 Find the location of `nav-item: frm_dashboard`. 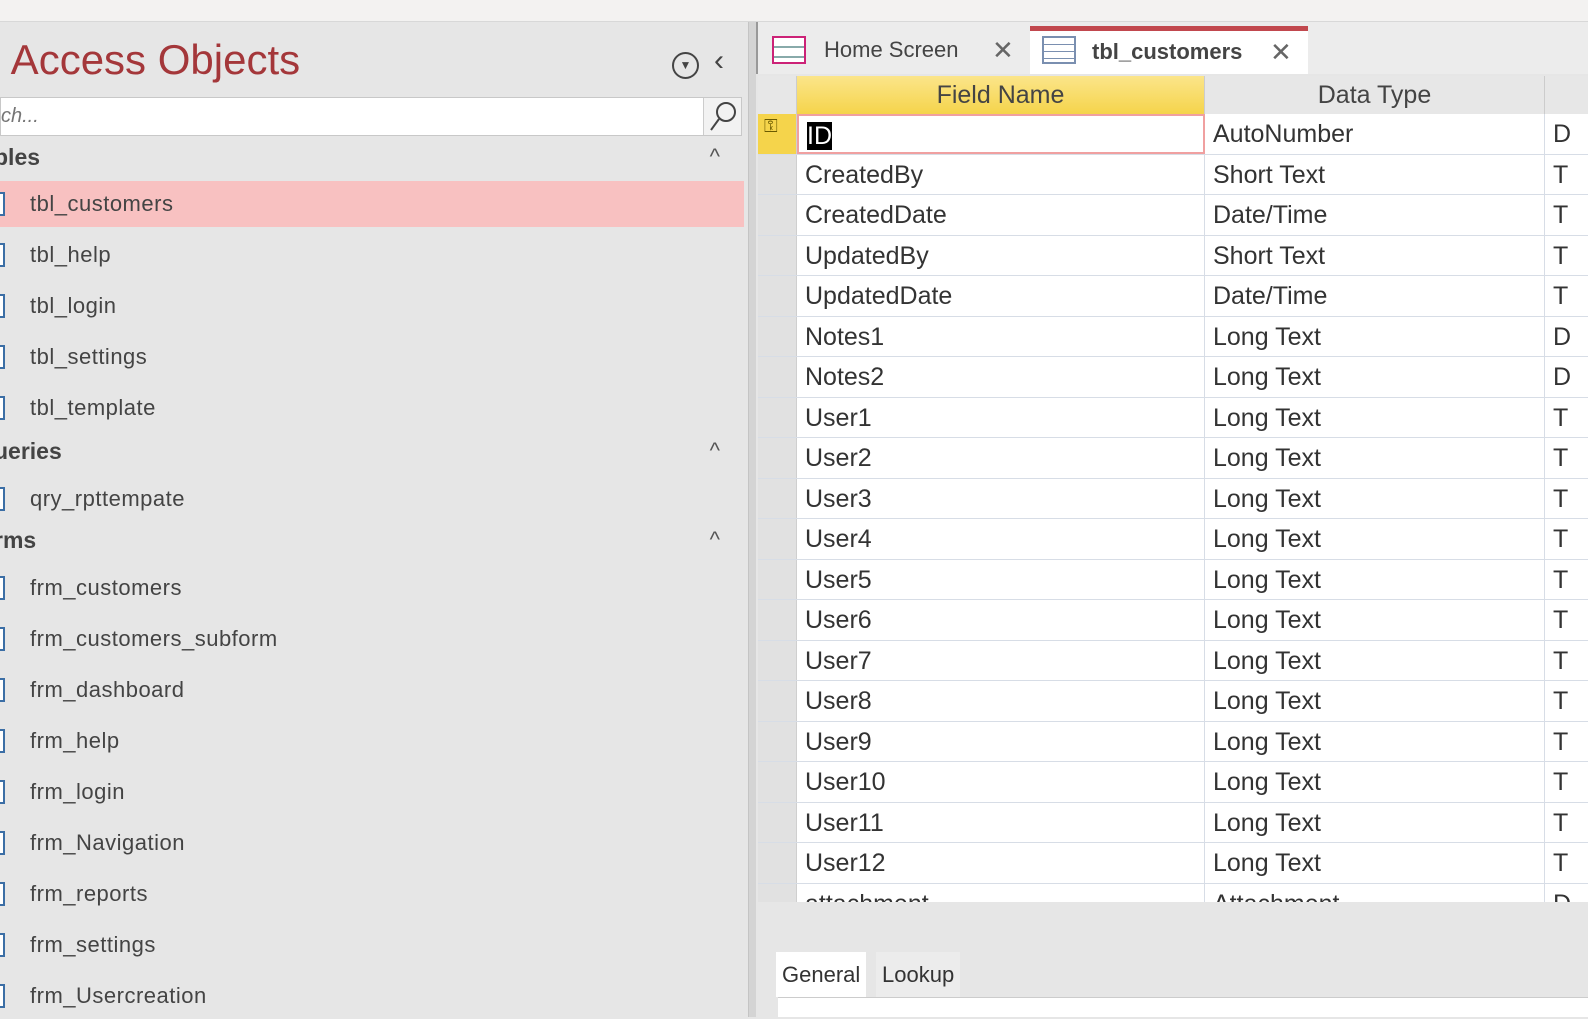

nav-item: frm_dashboard is located at coordinates (372, 690).